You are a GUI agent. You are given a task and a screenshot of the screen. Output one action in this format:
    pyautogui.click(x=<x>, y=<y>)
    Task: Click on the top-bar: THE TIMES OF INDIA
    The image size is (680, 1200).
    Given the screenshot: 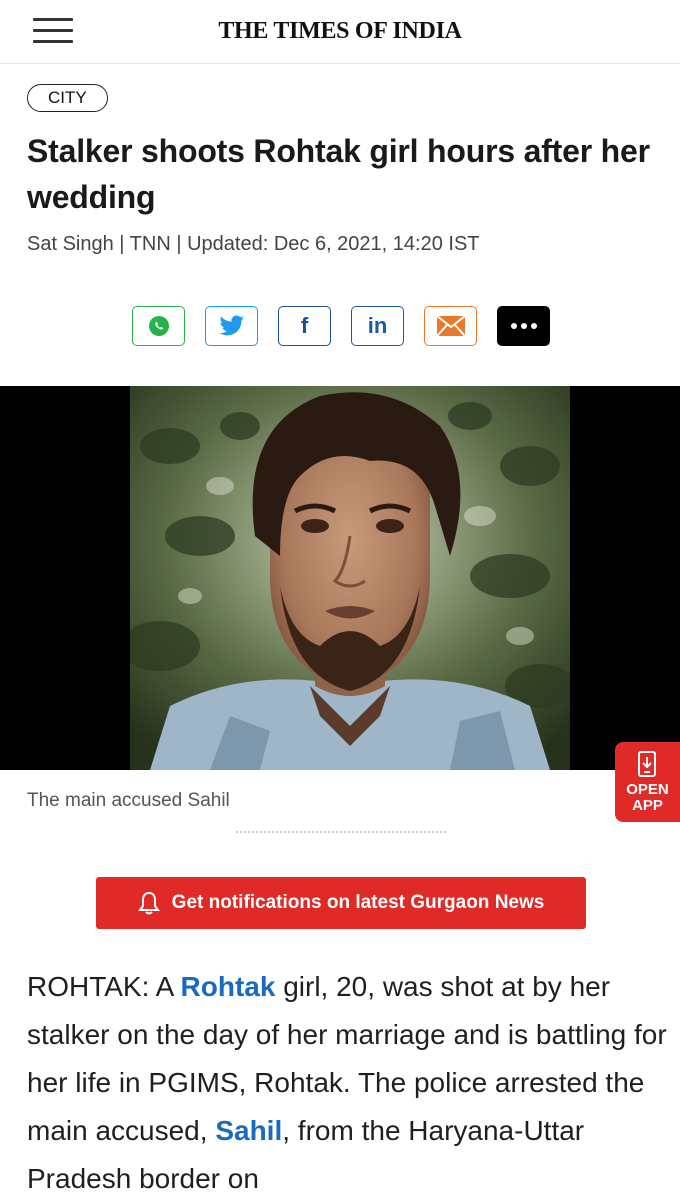 What is the action you would take?
    pyautogui.click(x=340, y=32)
    